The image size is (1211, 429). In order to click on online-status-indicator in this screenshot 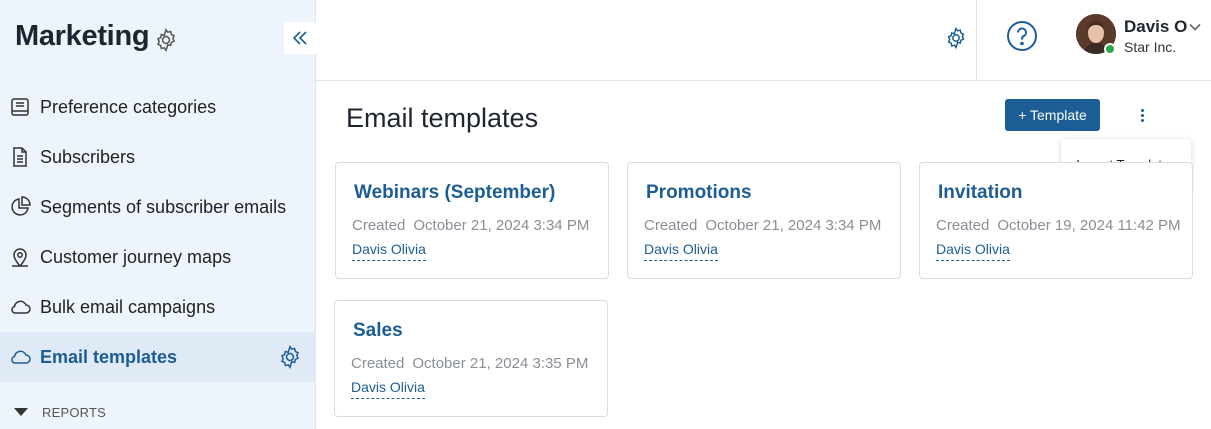, I will do `click(1110, 49)`.